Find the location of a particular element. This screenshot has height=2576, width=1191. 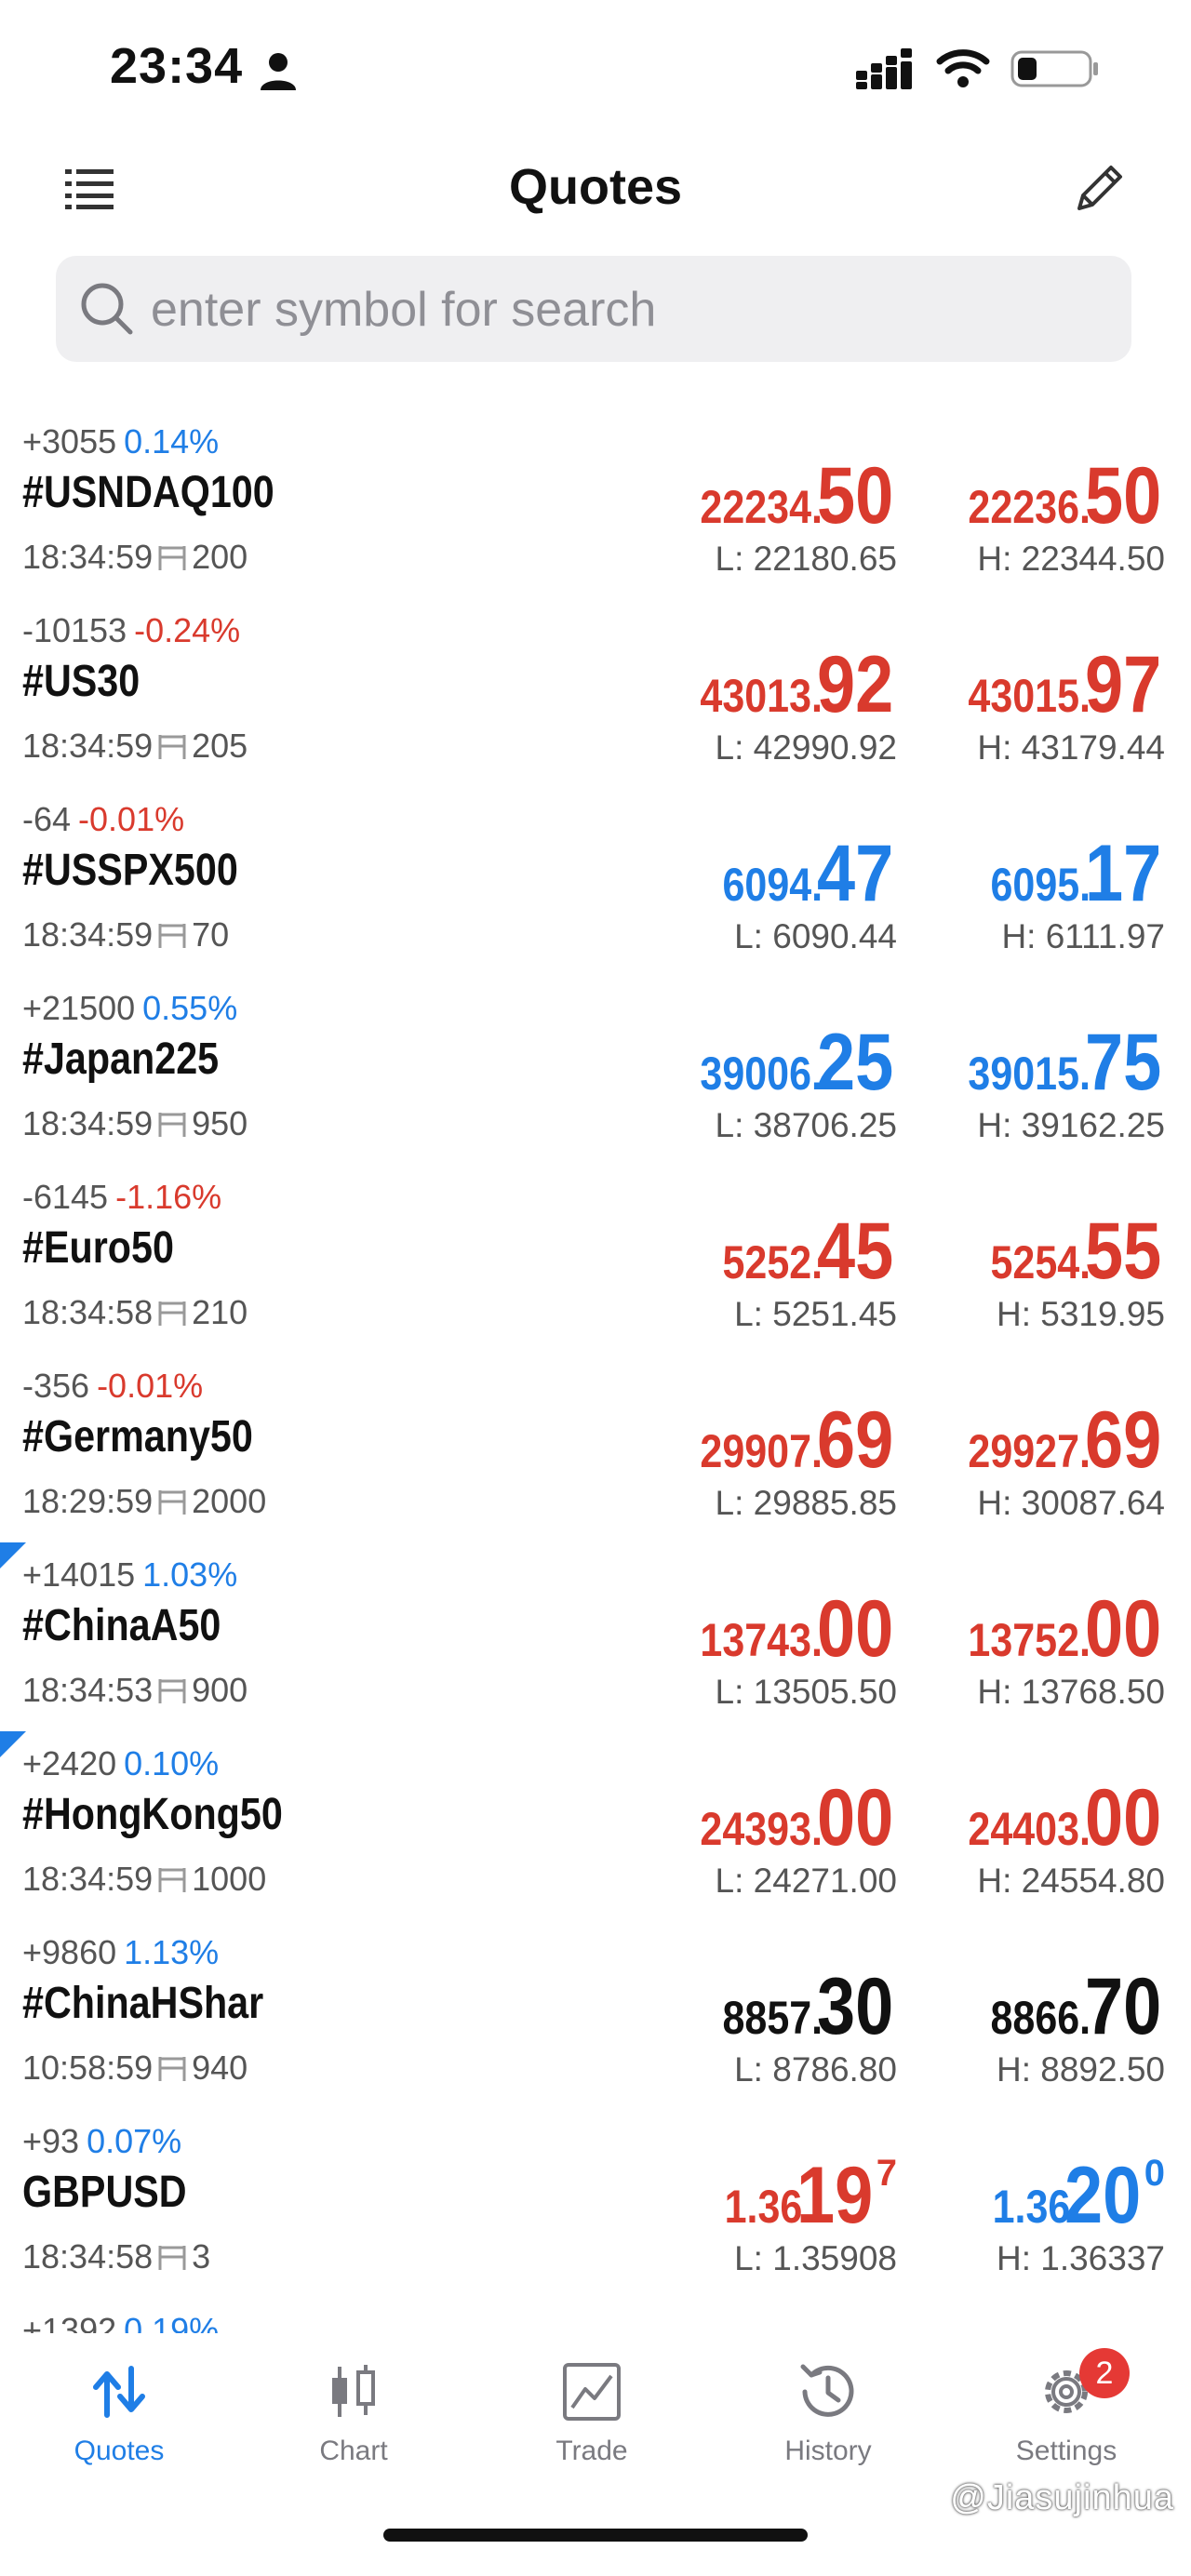

page-title: Quotes is located at coordinates (595, 187).